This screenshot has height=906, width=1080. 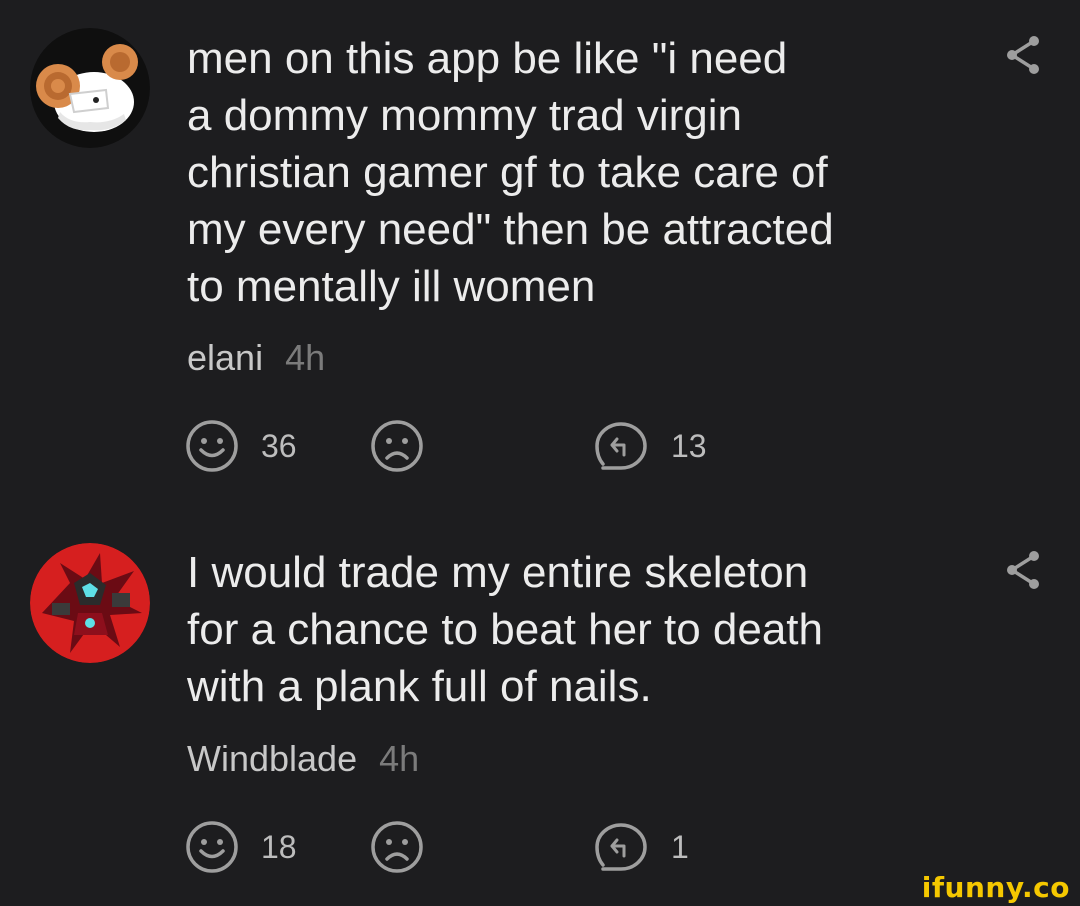 I want to click on smile-count: 18, so click(x=279, y=846).